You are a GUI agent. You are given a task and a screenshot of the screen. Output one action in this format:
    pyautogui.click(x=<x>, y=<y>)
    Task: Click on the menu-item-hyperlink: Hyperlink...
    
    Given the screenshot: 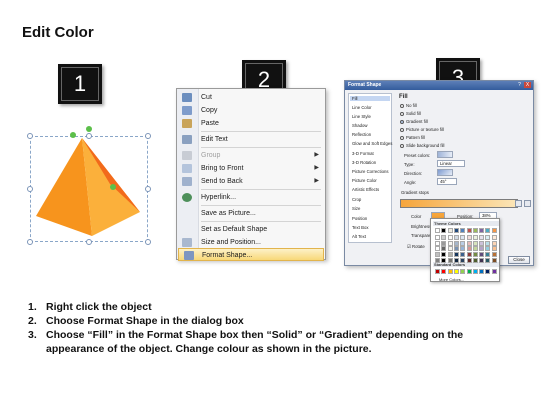 What is the action you would take?
    pyautogui.click(x=251, y=197)
    